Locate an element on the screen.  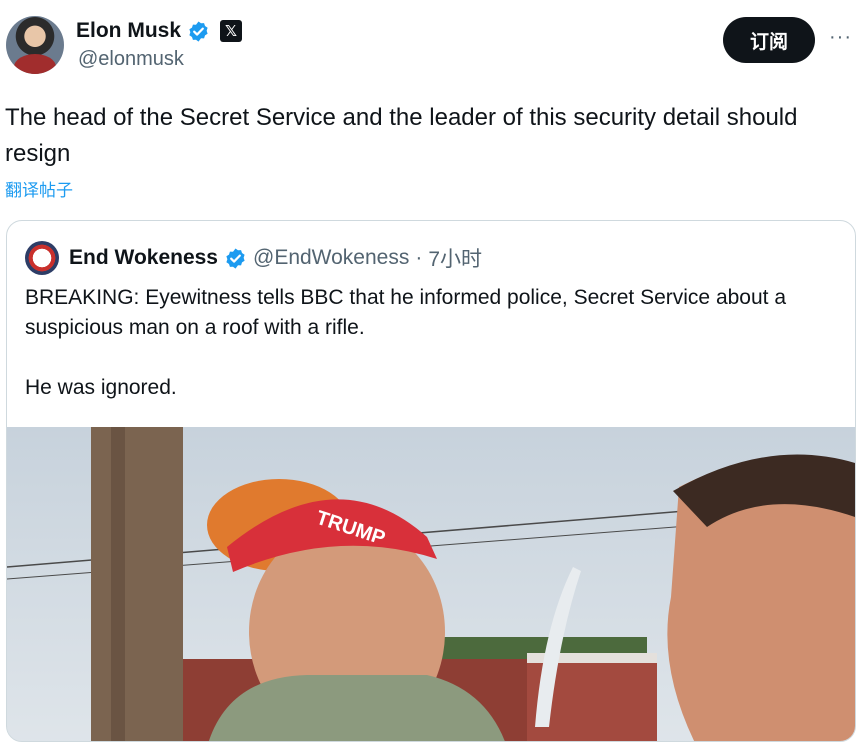
quoted-post-header: End Wokeness @EndWokeness · 7小时 is located at coordinates (253, 258).